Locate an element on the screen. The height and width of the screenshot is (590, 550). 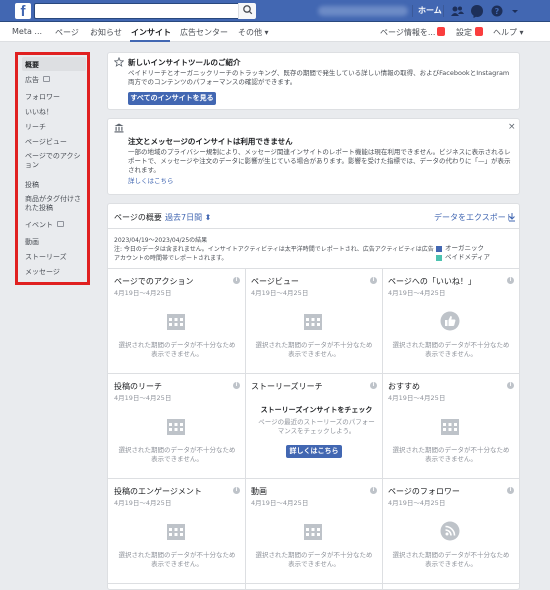
sidebar-item-events: イベント is located at coordinates (44, 225).